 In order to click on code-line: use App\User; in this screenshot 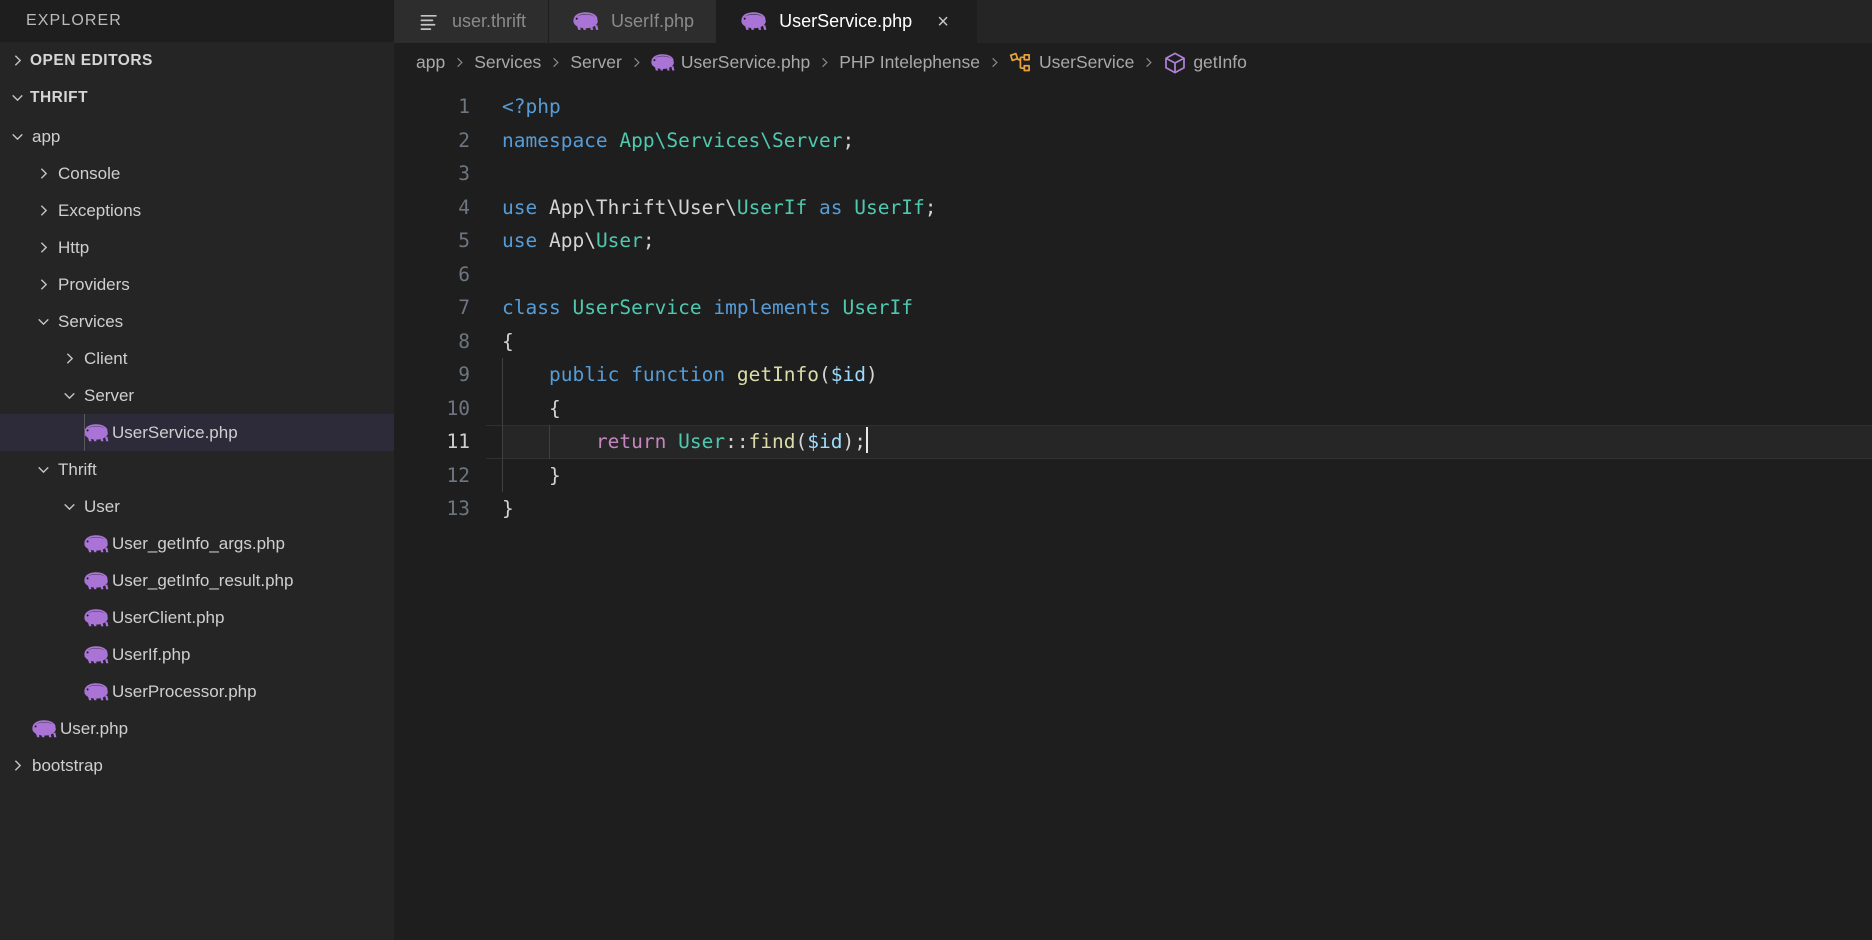, I will do `click(1187, 241)`.